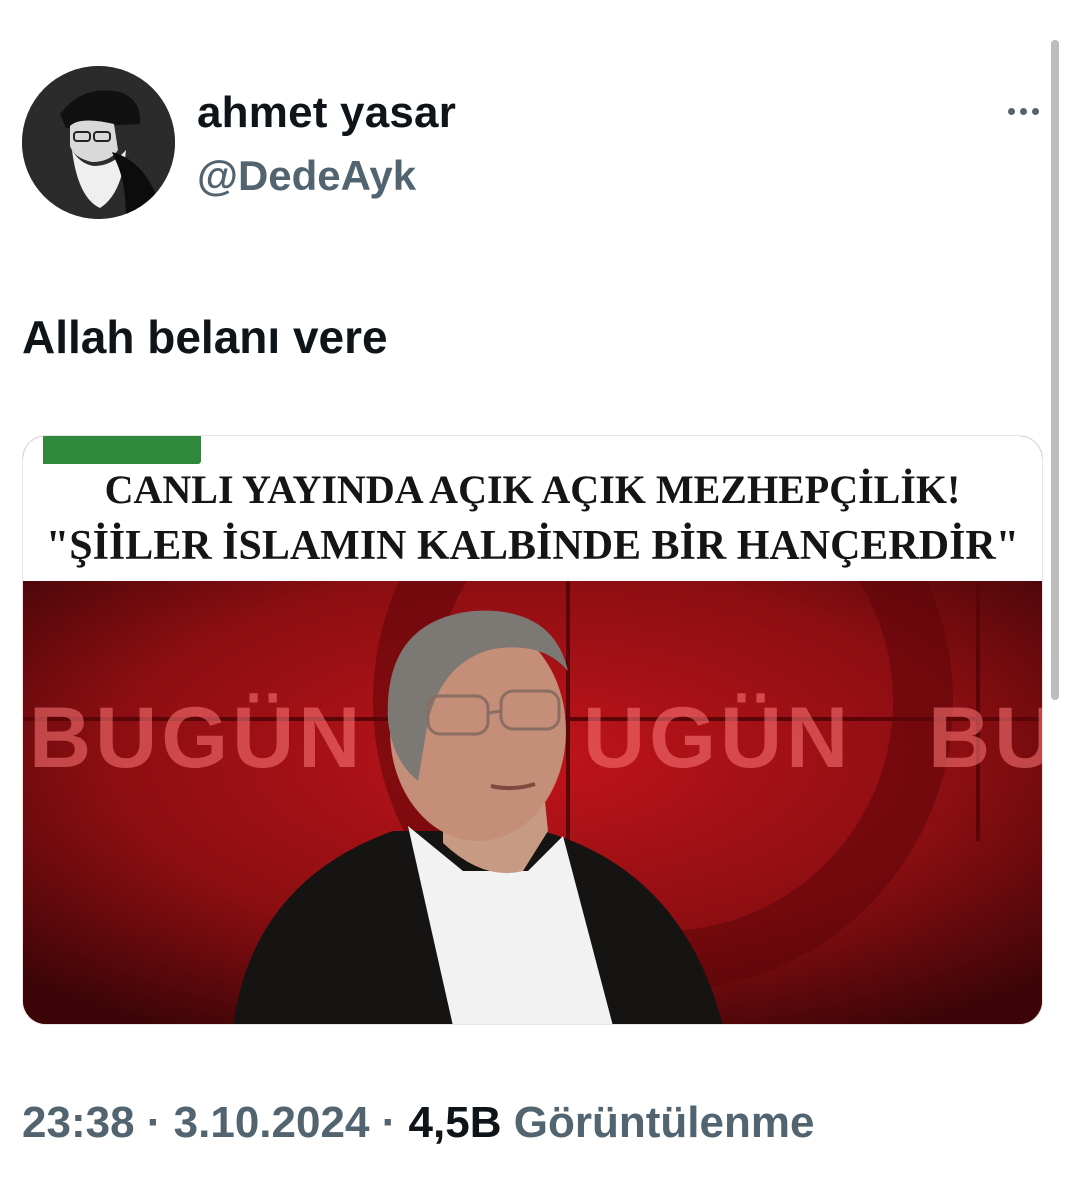  What do you see at coordinates (122, 450) in the screenshot?
I see `channel-logo` at bounding box center [122, 450].